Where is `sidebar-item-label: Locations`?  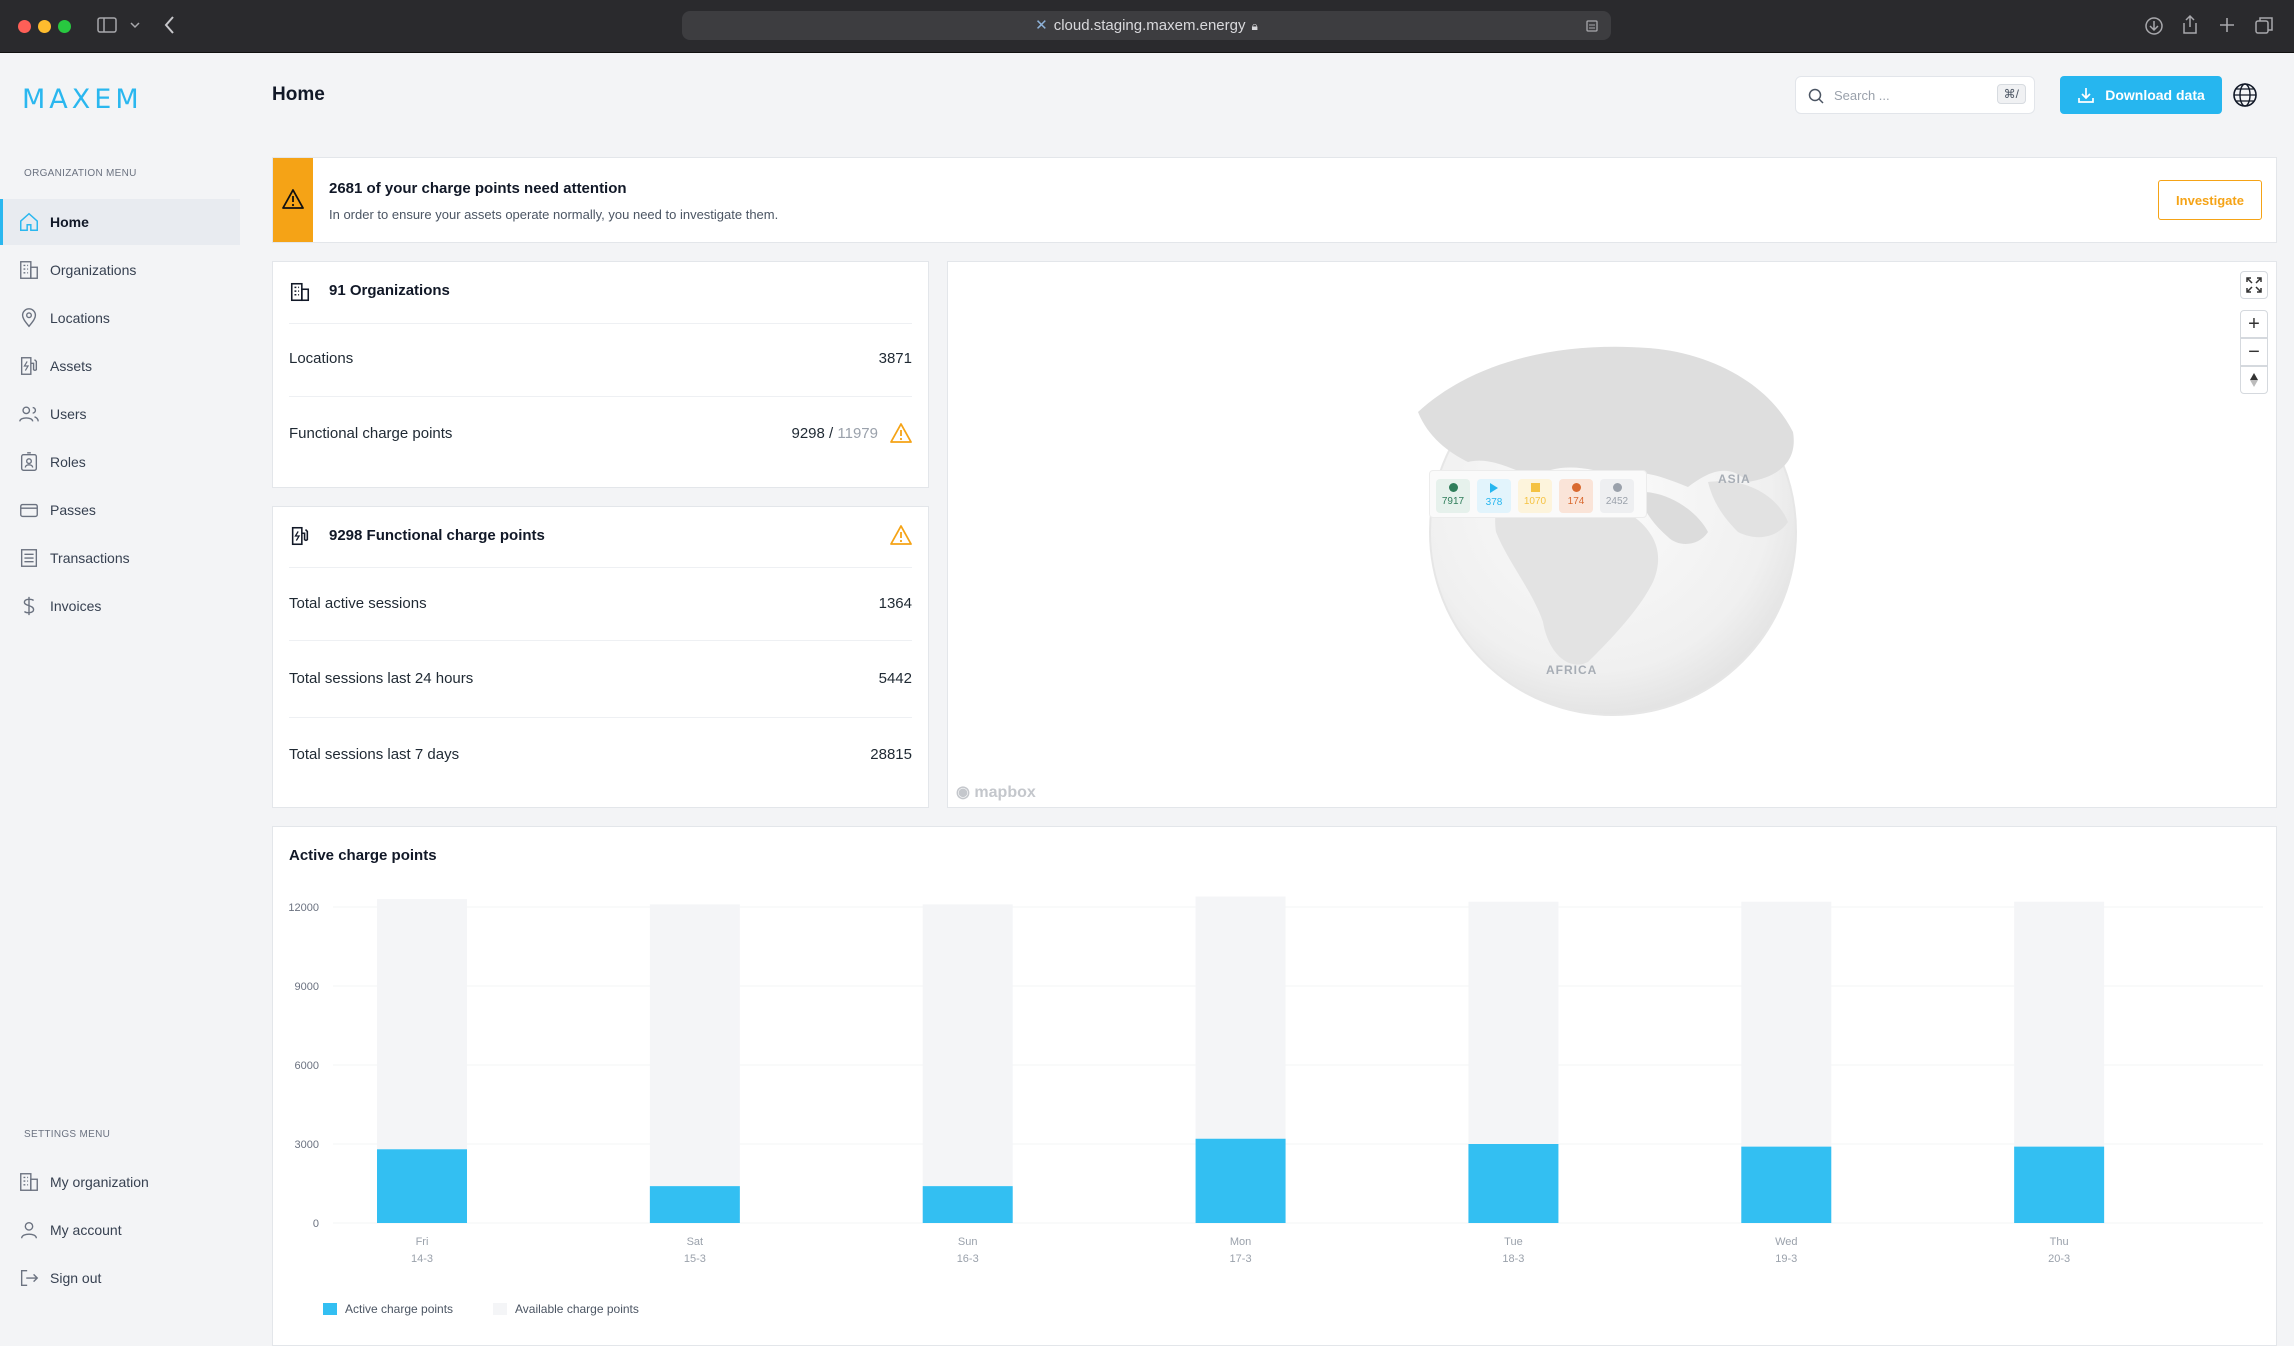 sidebar-item-label: Locations is located at coordinates (80, 318).